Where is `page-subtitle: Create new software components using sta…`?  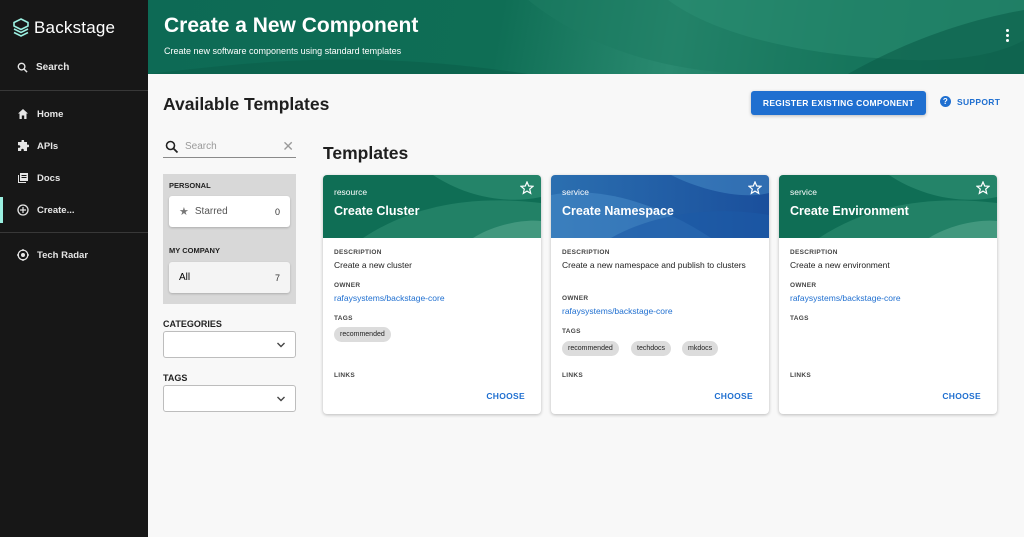
page-subtitle: Create new software components using sta… is located at coordinates (283, 51).